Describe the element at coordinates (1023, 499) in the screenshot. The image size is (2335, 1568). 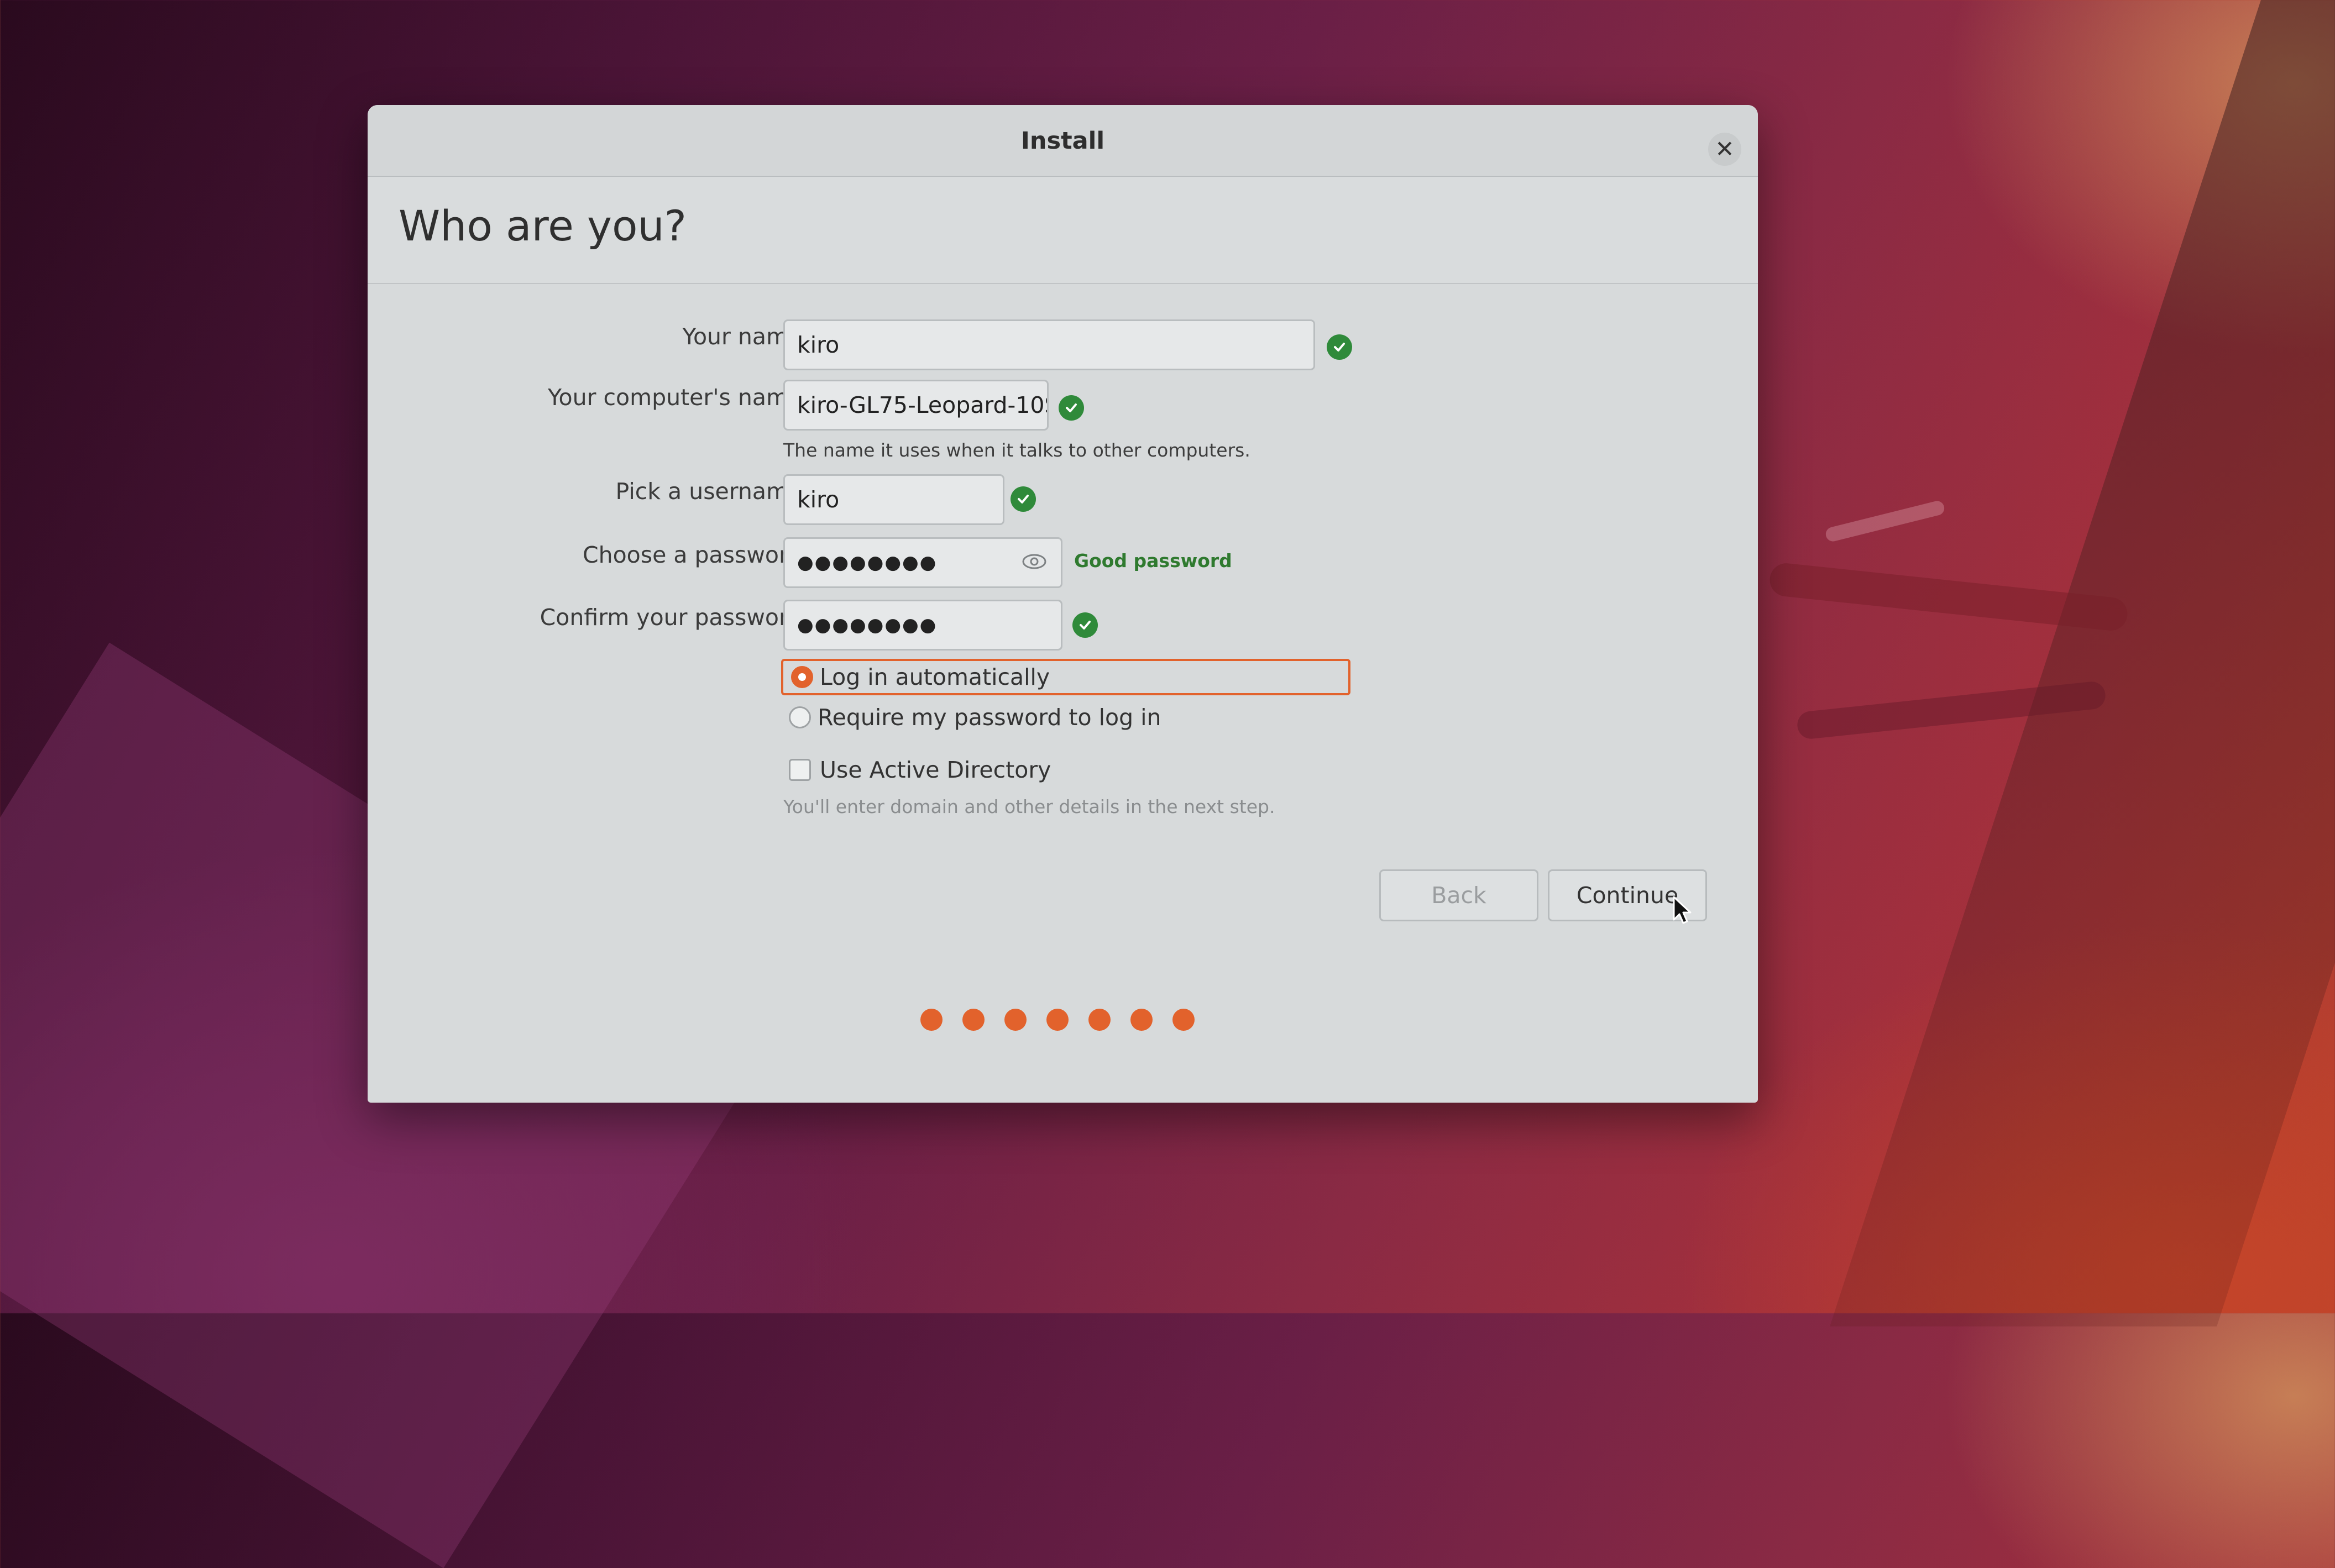
I see `username-valid-icon` at that location.